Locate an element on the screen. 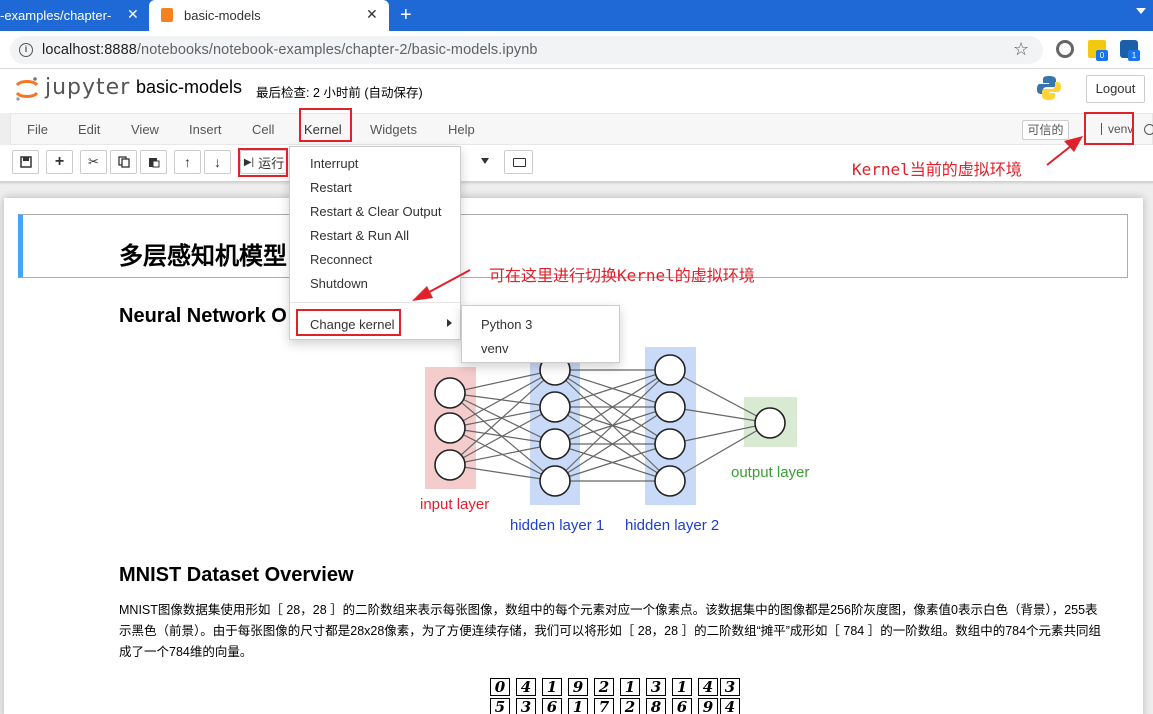 The width and height of the screenshot is (1153, 714). scissors-icon: ✂ is located at coordinates (93, 161).